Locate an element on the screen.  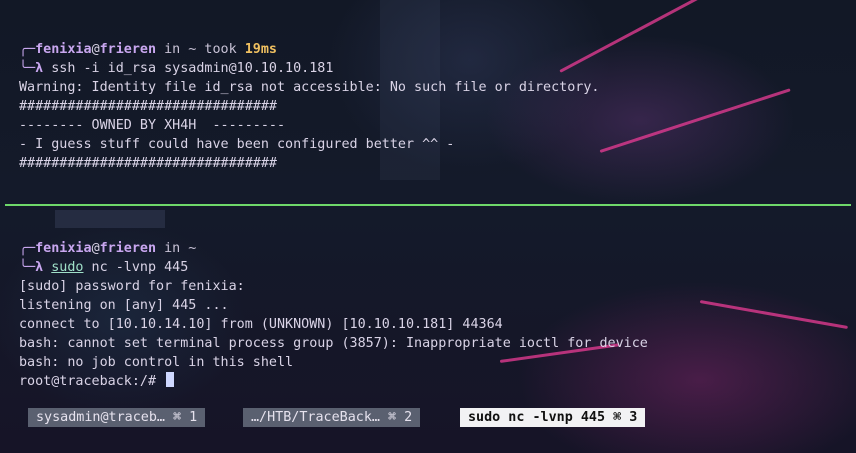
tab-3: sudo nc -lvnp 445 ⌘ 3 is located at coordinates (553, 417).